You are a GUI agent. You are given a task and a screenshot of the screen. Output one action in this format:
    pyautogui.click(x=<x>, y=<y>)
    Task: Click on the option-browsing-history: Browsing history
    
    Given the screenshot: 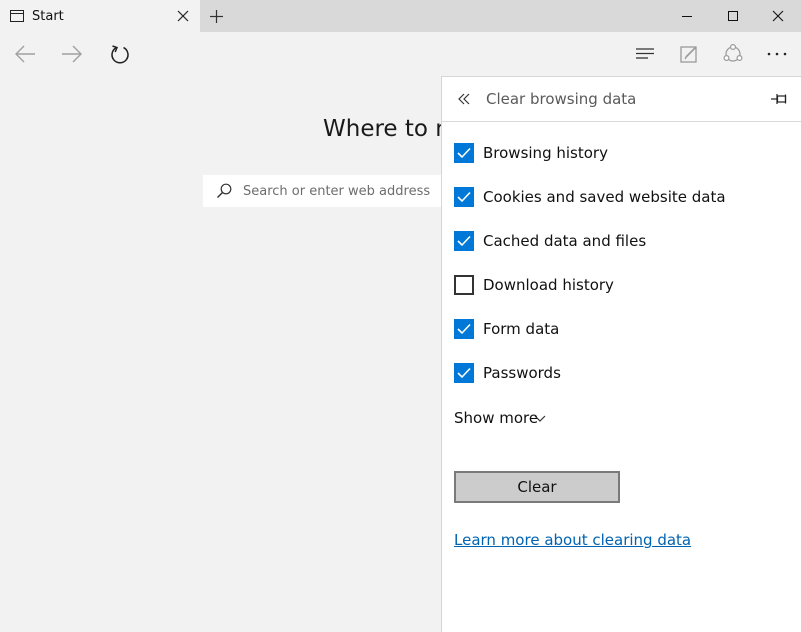 What is the action you would take?
    pyautogui.click(x=619, y=154)
    